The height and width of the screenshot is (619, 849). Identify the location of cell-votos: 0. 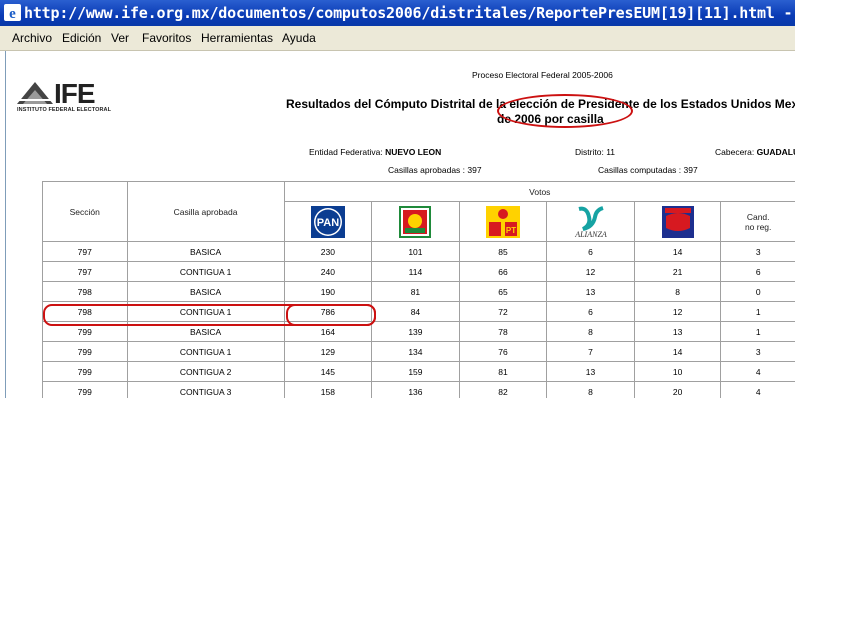
(757, 291).